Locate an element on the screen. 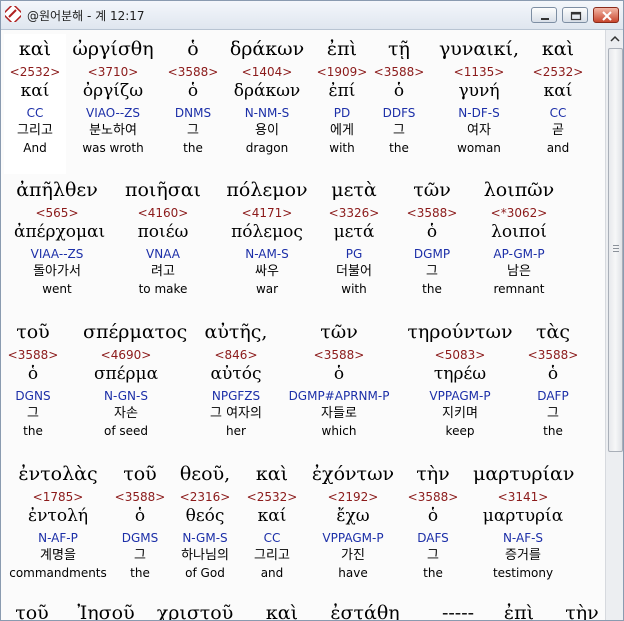  greek-word: καὶ is located at coordinates (35, 49).